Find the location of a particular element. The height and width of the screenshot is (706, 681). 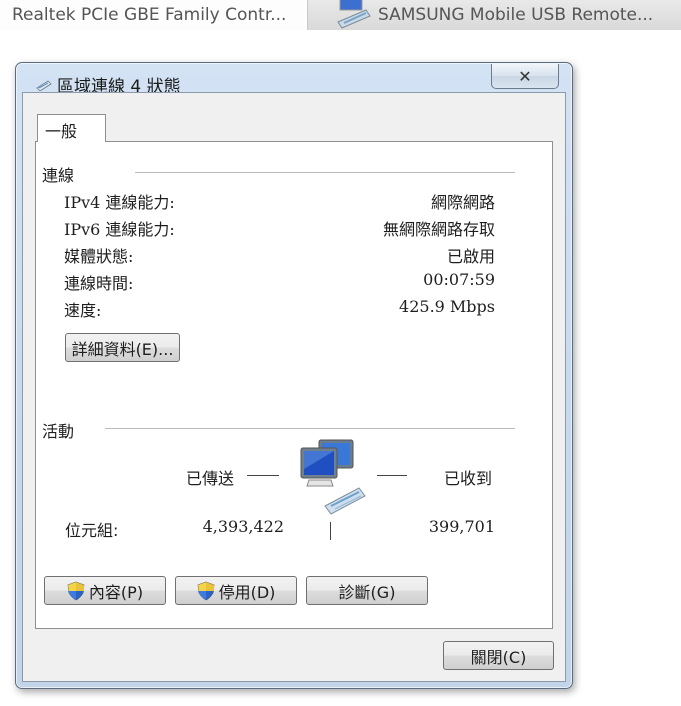

activity-group-divider is located at coordinates (310, 428).